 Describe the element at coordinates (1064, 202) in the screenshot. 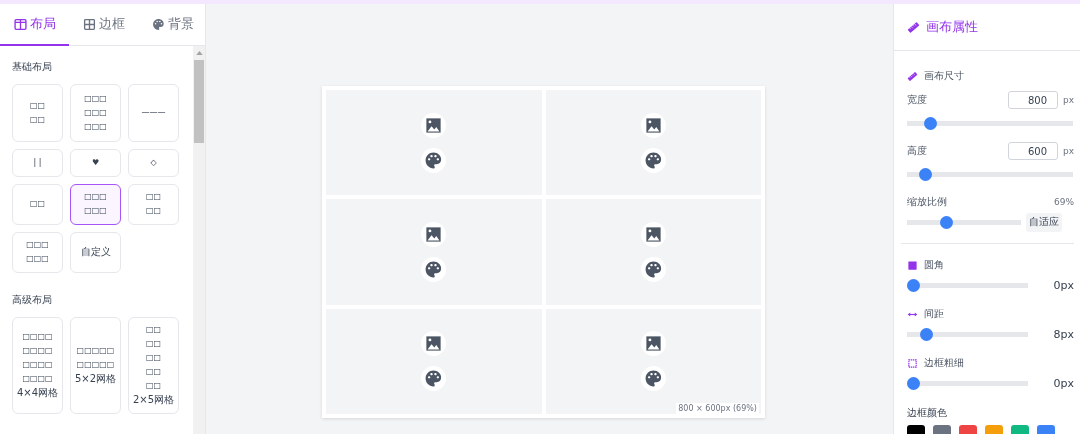

I see `scale-reading: 69%` at that location.